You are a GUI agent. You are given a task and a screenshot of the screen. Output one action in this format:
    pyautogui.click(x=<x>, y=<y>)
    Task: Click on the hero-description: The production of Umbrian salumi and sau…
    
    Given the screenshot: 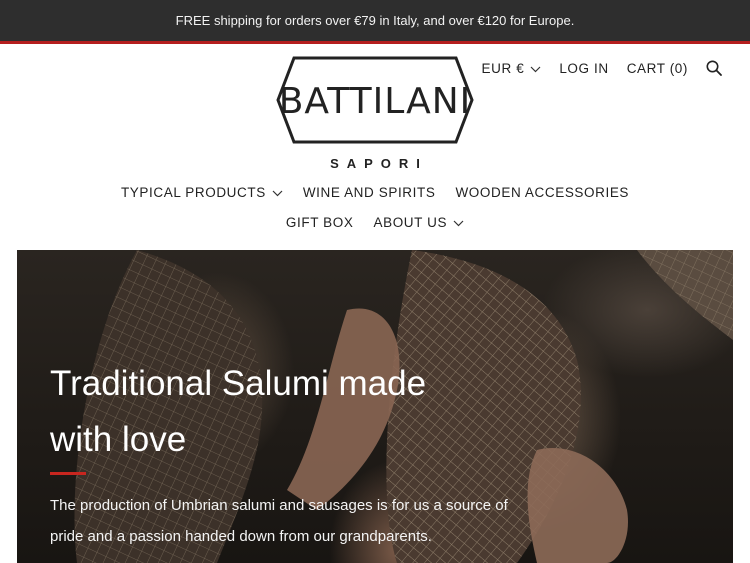 What is the action you would take?
    pyautogui.click(x=279, y=521)
    